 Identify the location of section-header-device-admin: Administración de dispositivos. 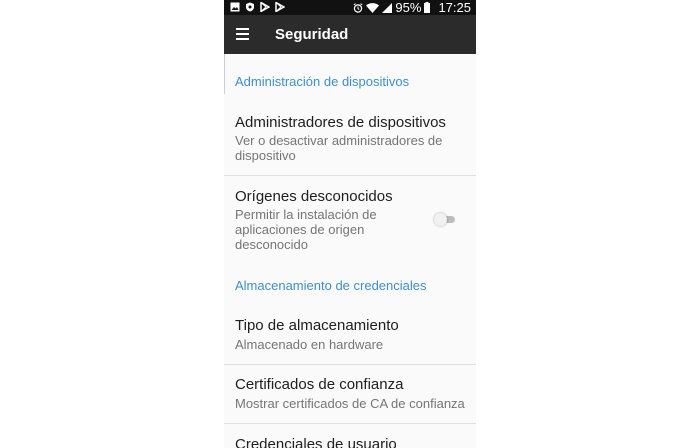
(322, 81).